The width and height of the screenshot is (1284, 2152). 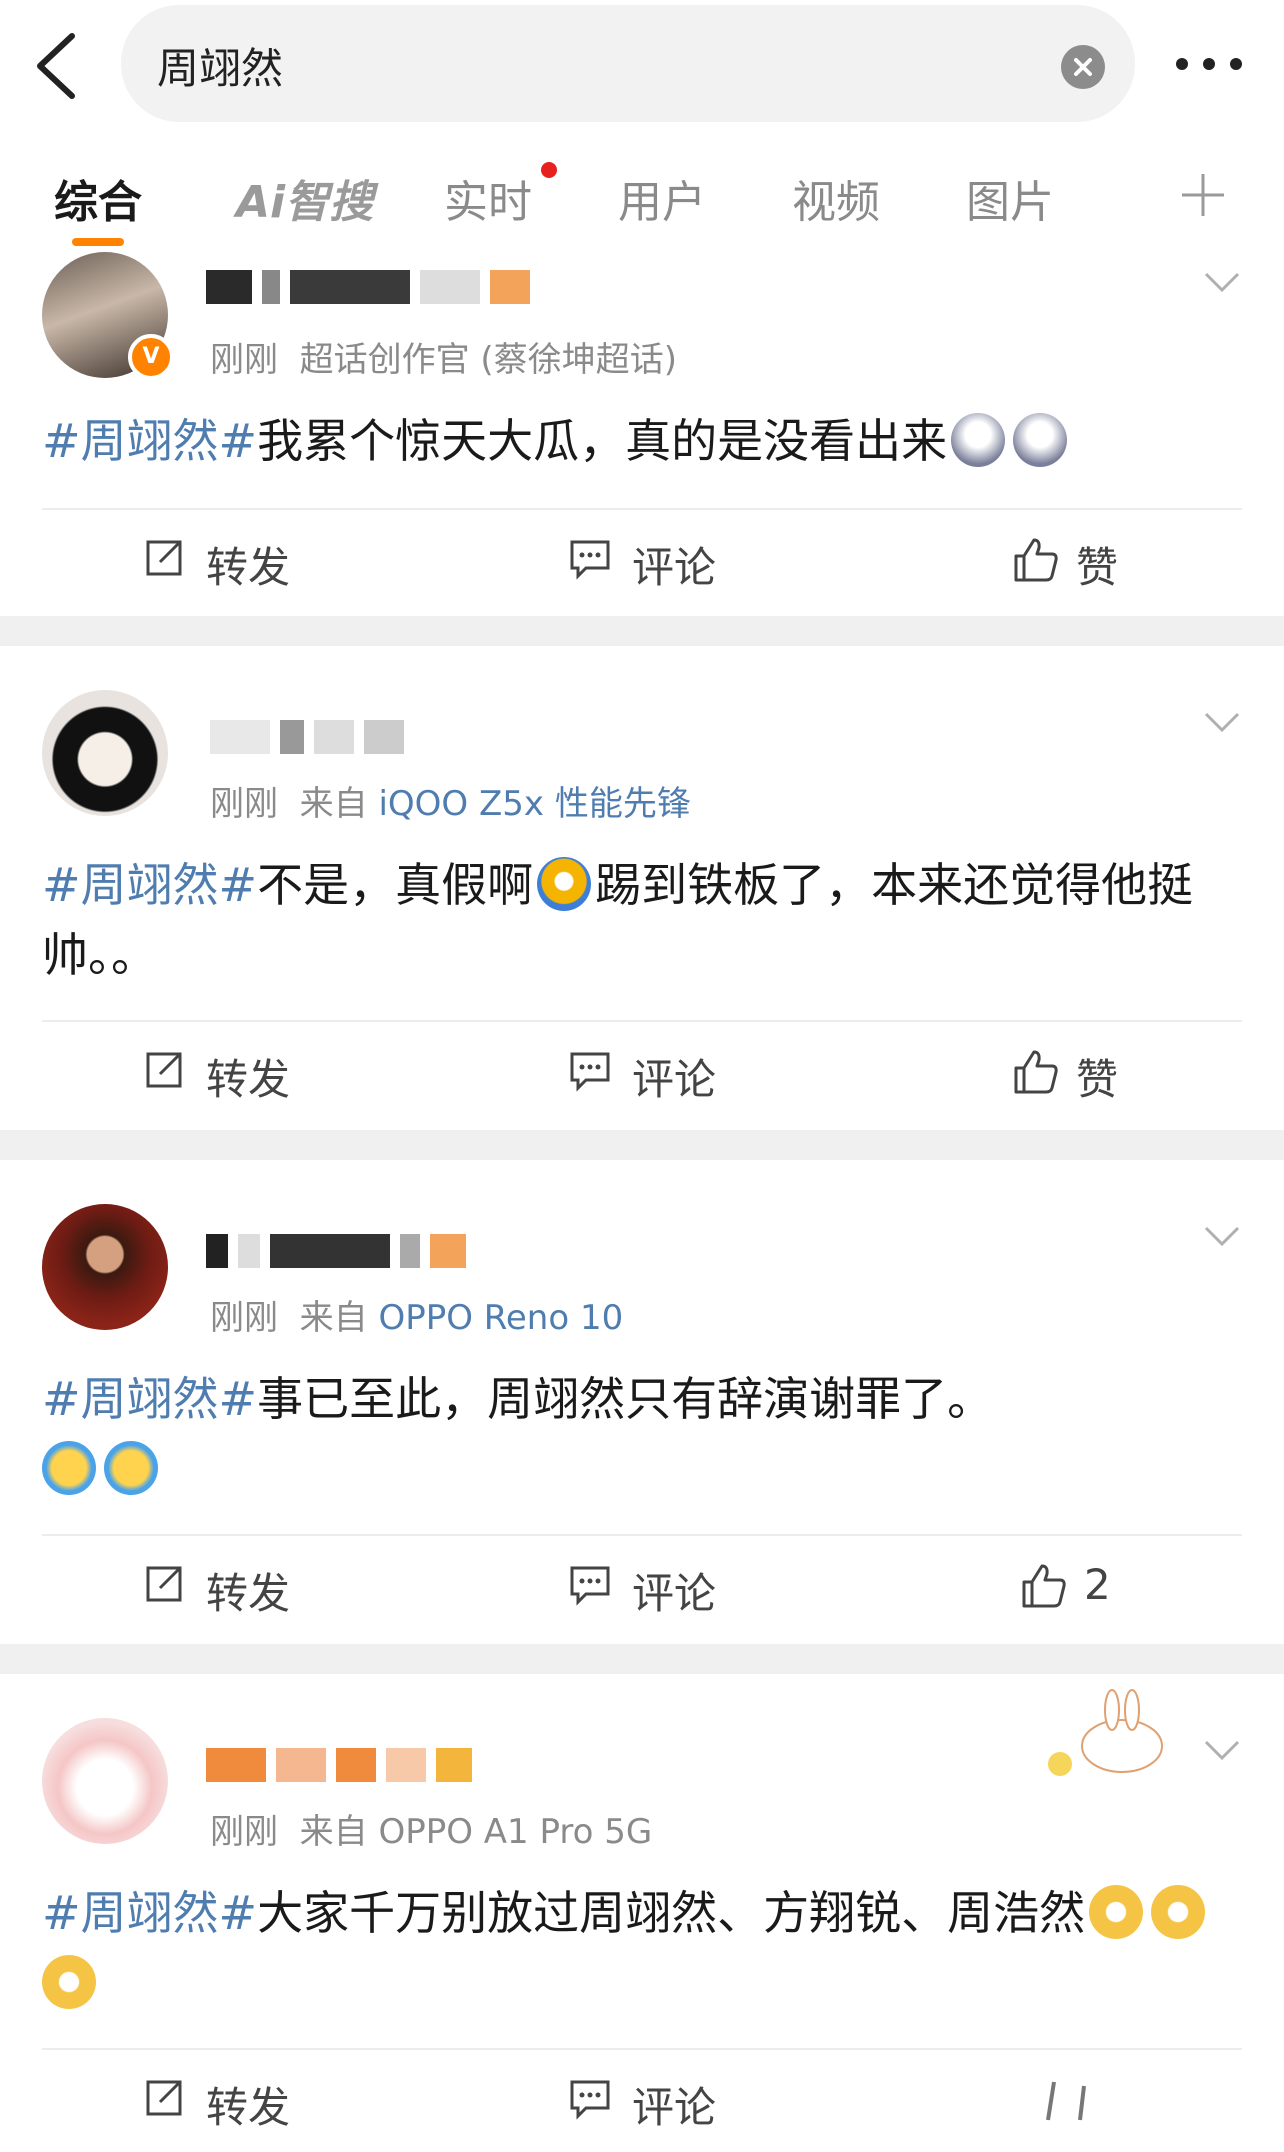 What do you see at coordinates (488, 198) in the screenshot?
I see `tab-realtime: 实时` at bounding box center [488, 198].